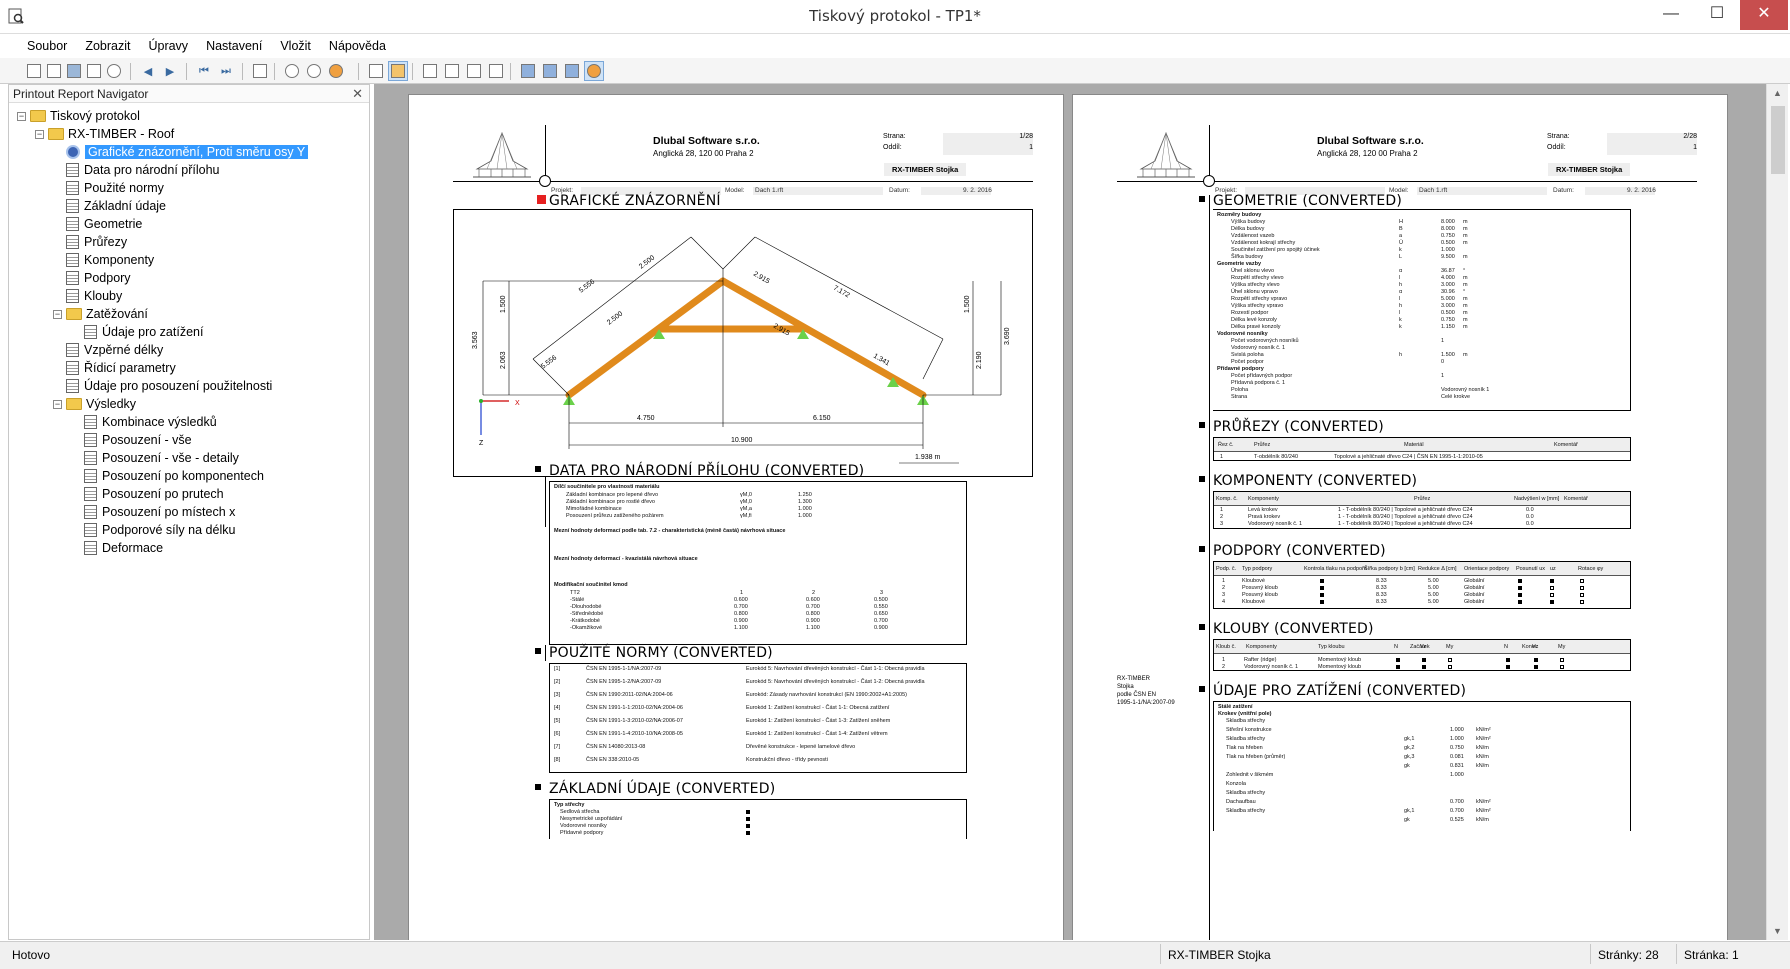 The width and height of the screenshot is (1790, 969). I want to click on new-icon, so click(34, 71).